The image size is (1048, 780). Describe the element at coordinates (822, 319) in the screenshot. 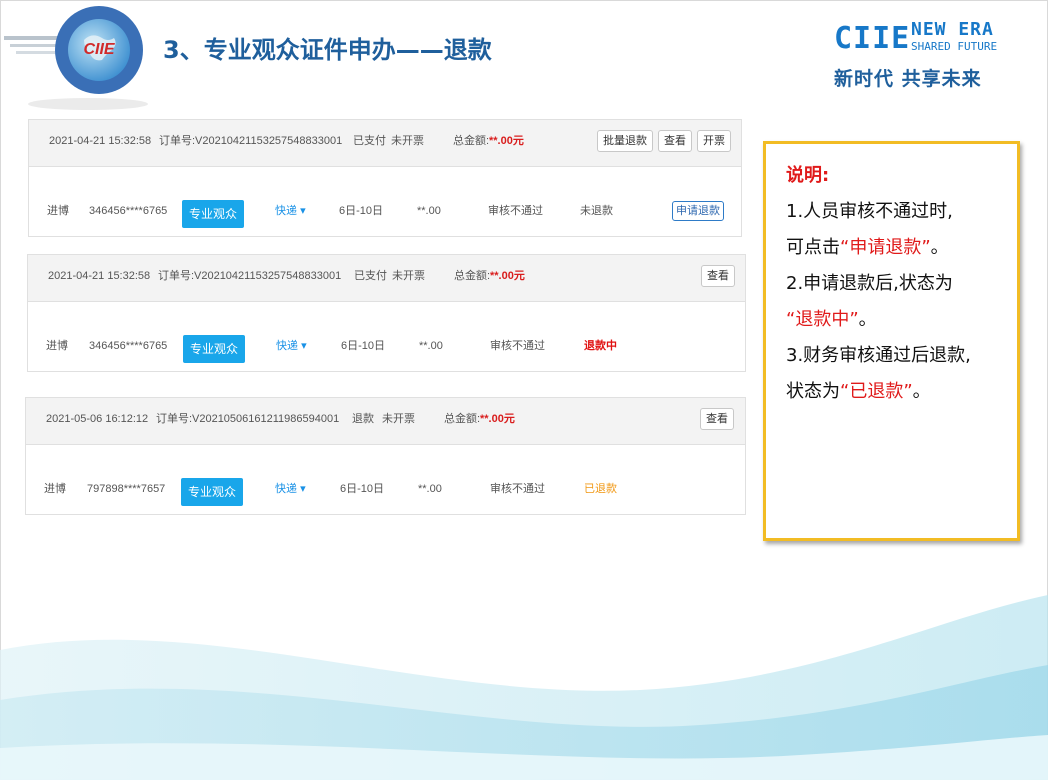

I see `note-highlight: “退款中”` at that location.